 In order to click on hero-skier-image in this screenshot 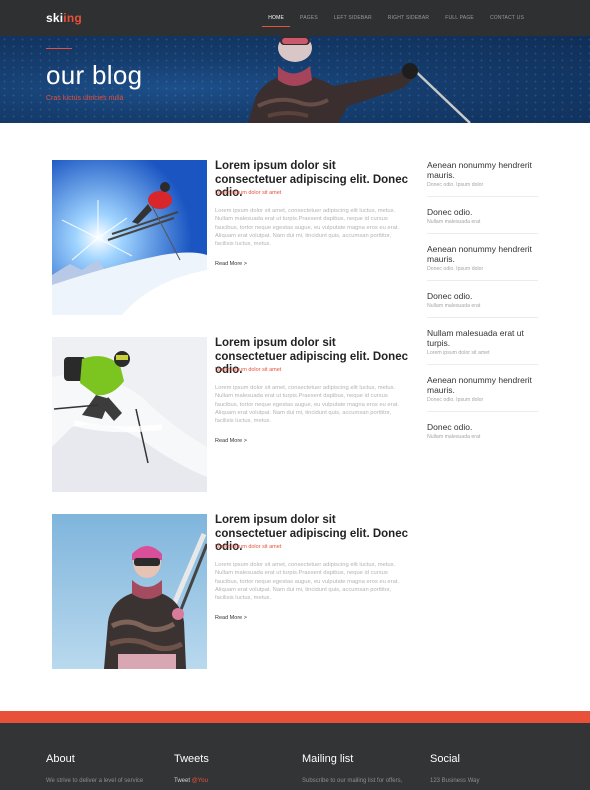, I will do `click(359, 79)`.